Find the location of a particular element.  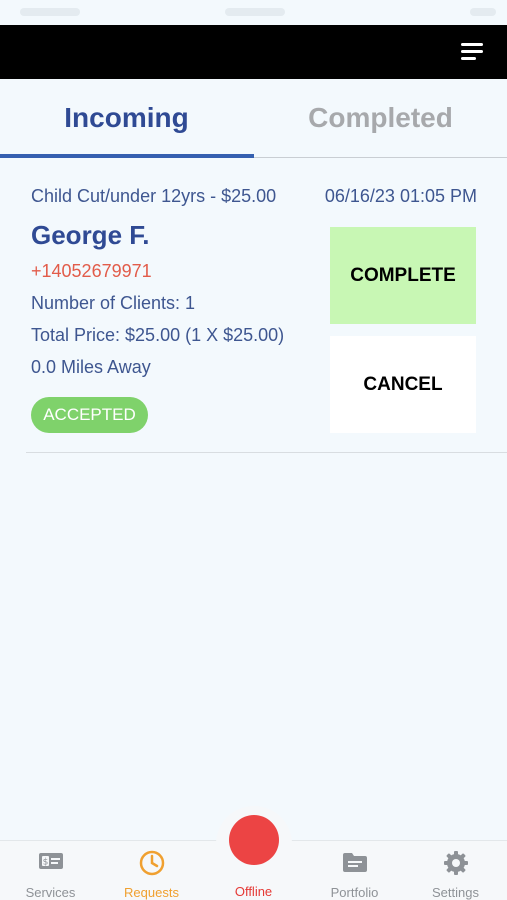

nav-settings: Settings is located at coordinates (455, 870).